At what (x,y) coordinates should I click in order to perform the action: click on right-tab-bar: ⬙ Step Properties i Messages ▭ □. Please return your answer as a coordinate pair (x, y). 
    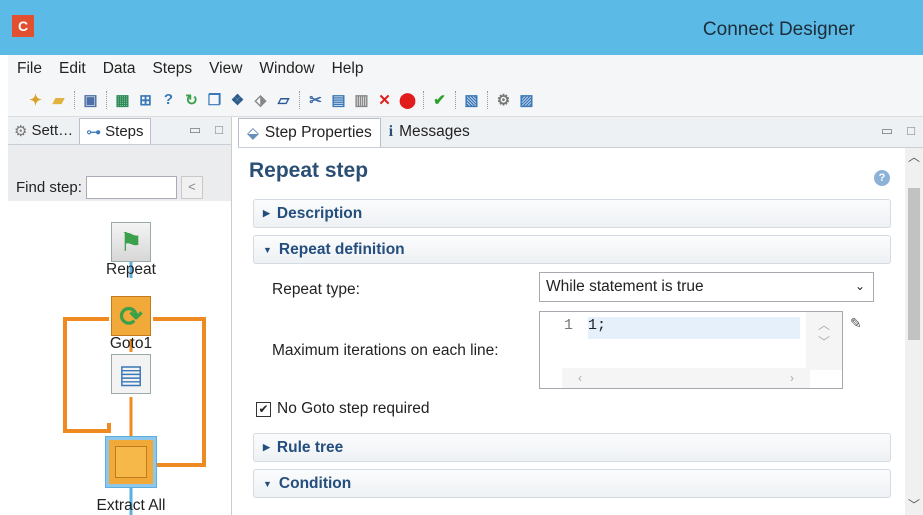
    Looking at the image, I should click on (580, 132).